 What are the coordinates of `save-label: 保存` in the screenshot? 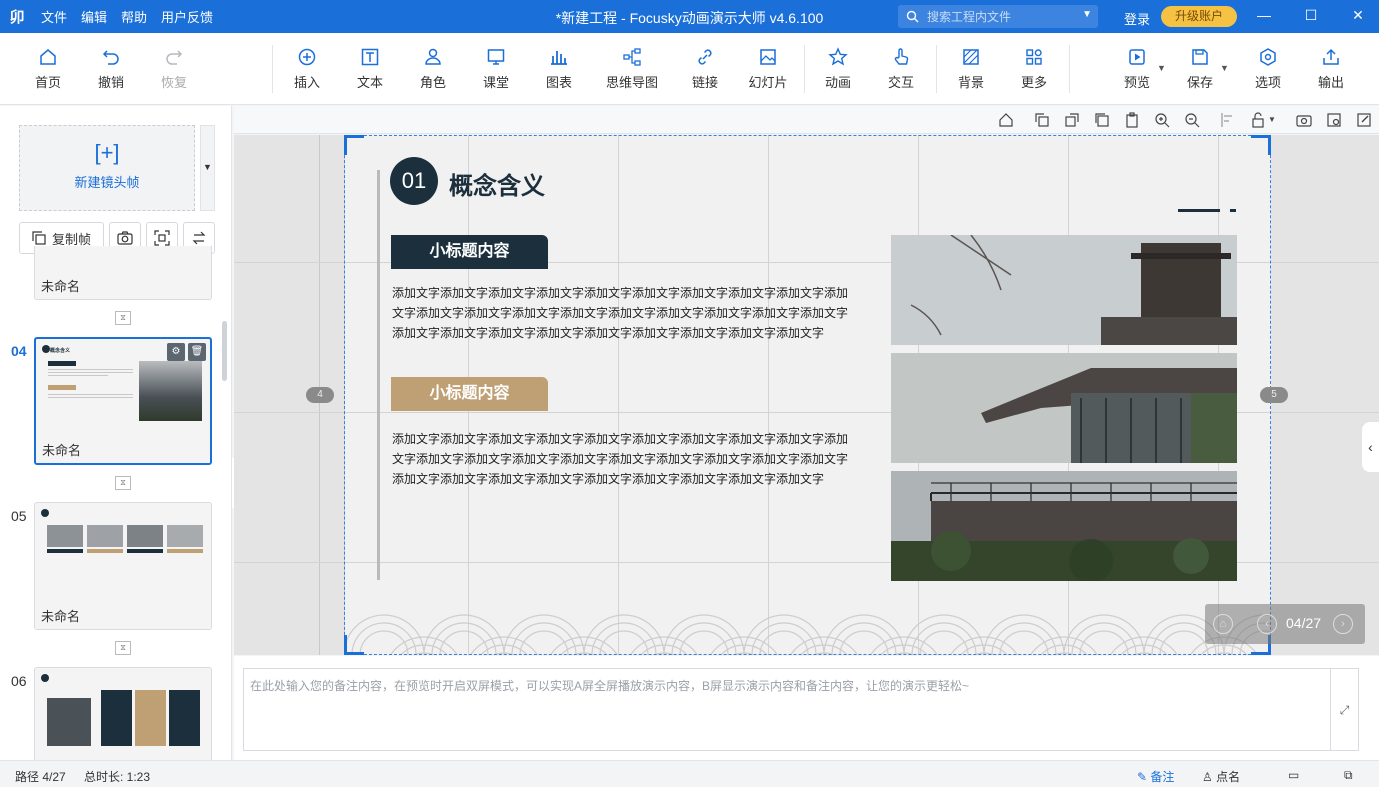 It's located at (1199, 82).